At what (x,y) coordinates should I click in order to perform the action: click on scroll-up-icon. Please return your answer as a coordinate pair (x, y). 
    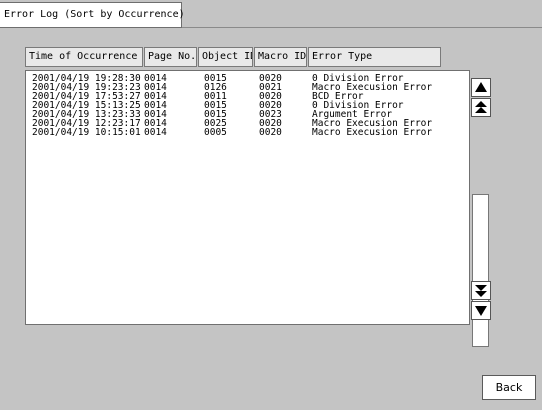
    Looking at the image, I should click on (481, 87).